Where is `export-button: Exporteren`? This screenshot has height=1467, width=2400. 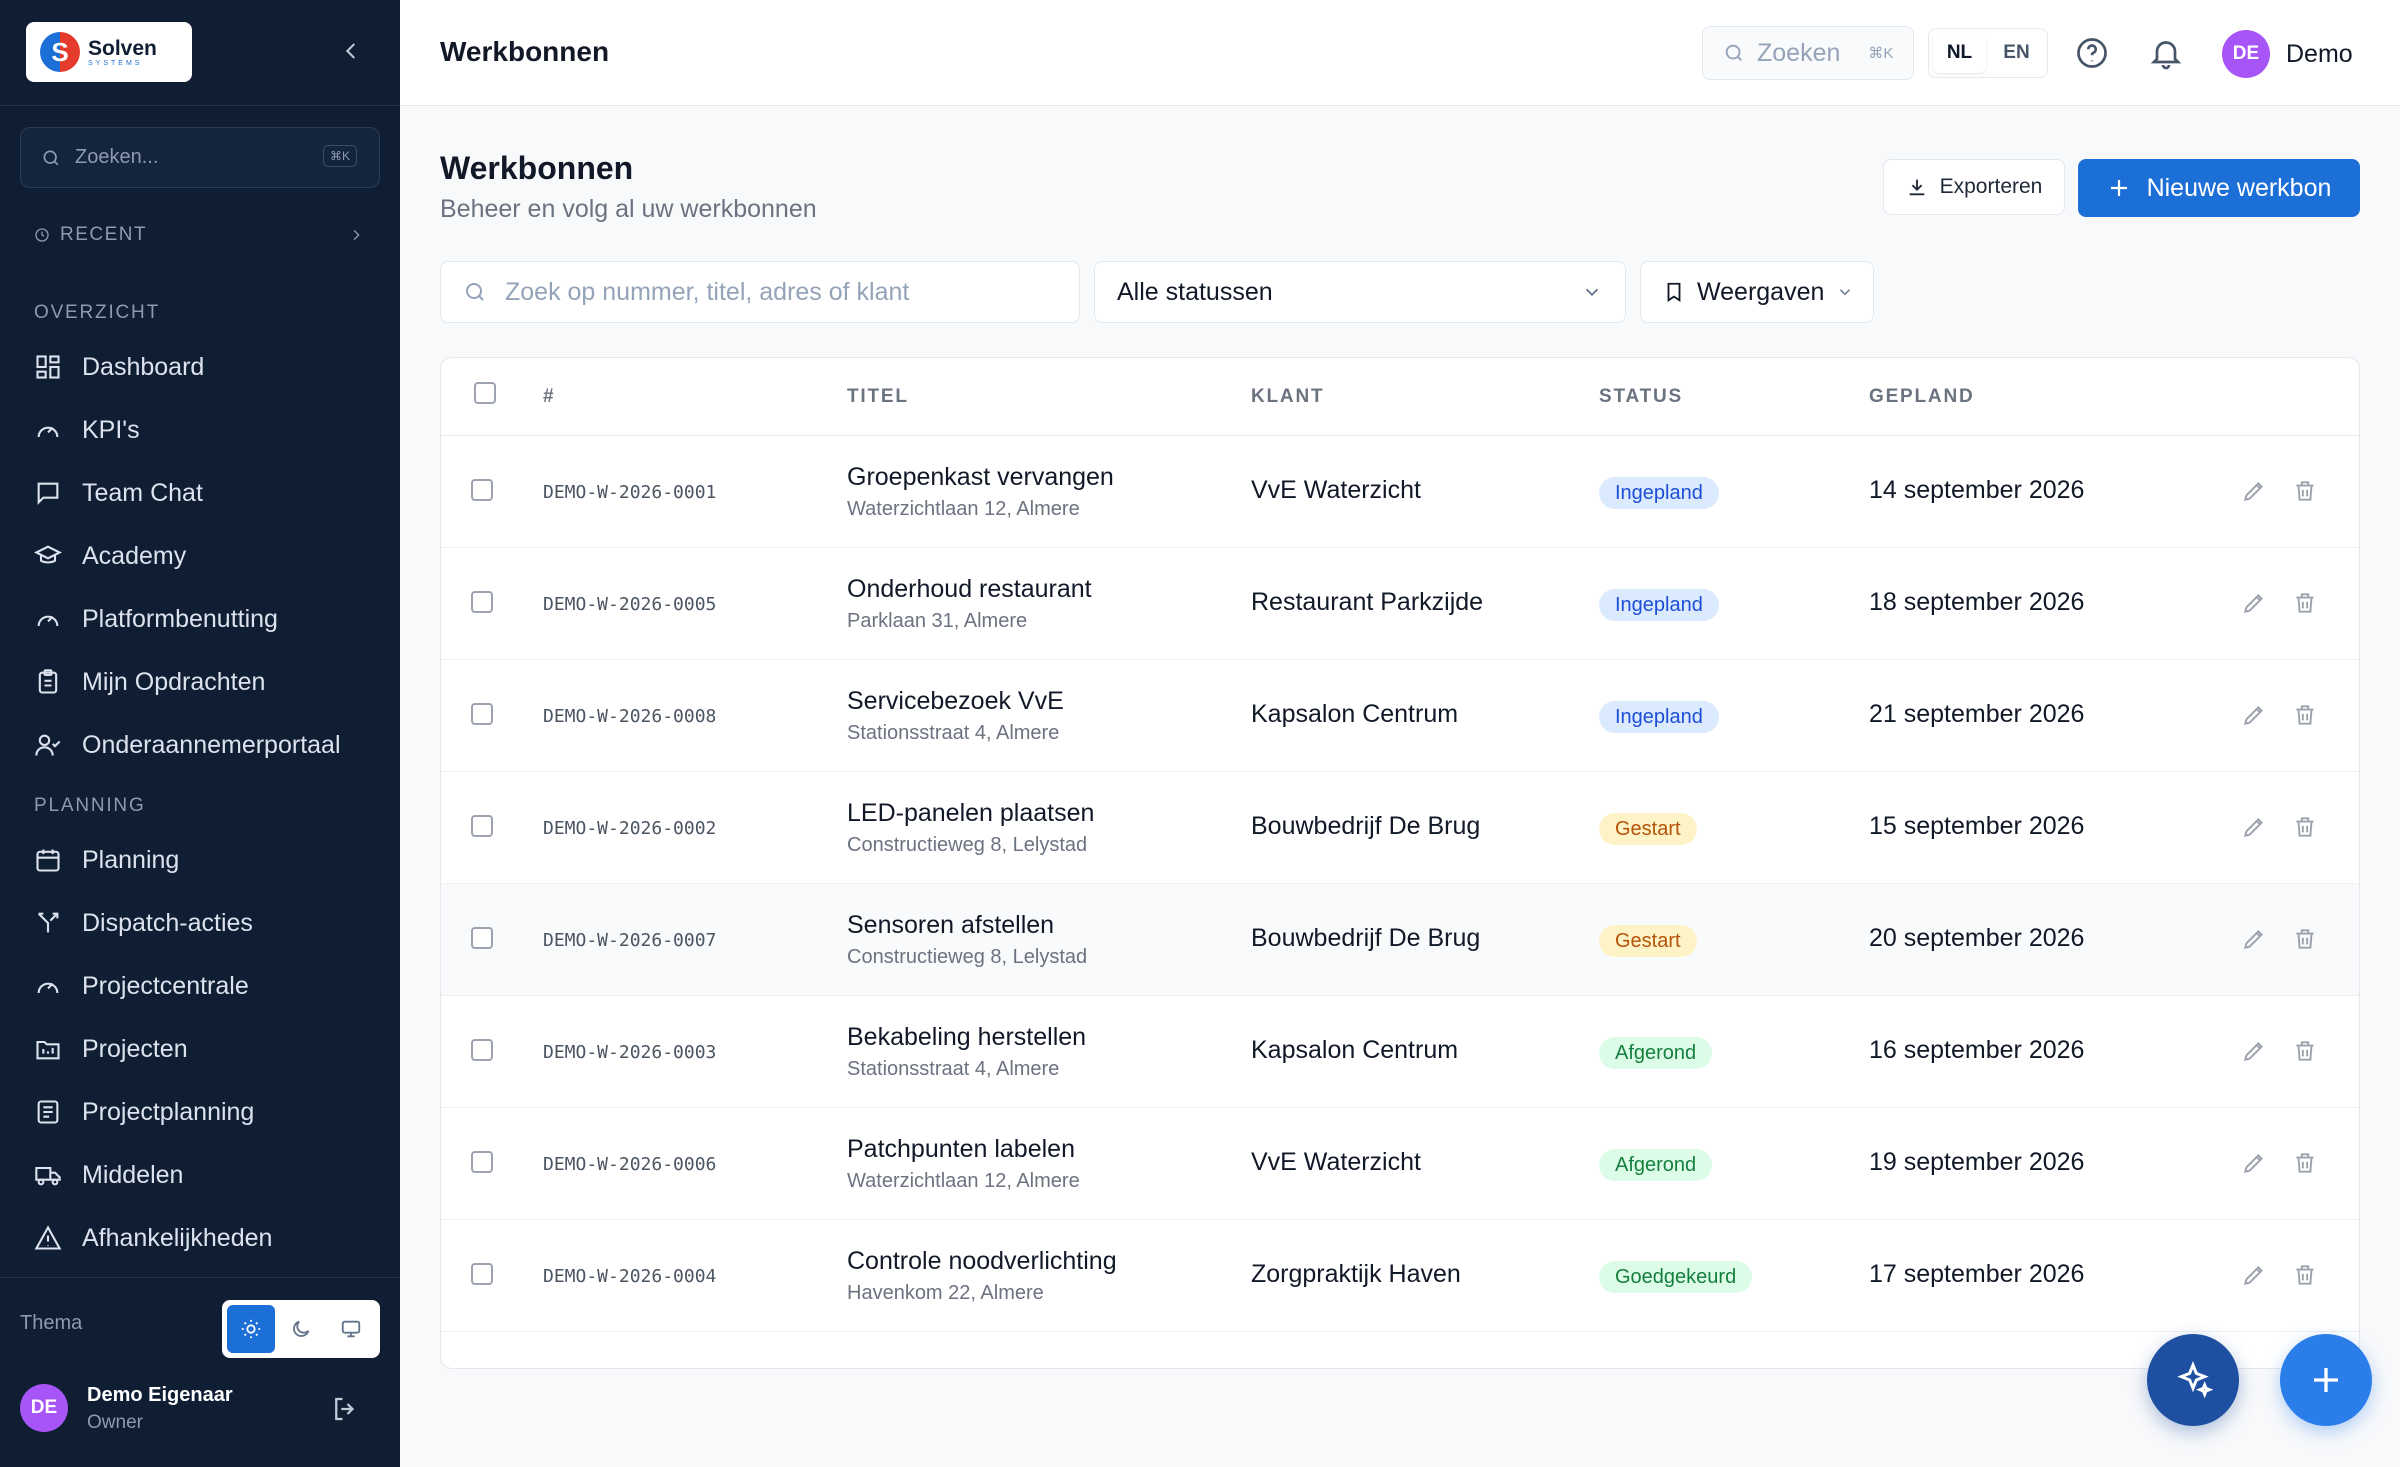 export-button: Exporteren is located at coordinates (1974, 187).